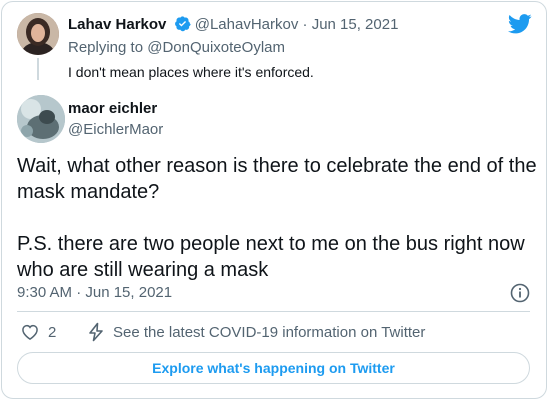 The image size is (550, 402). Describe the element at coordinates (182, 24) in the screenshot. I see `verified-badge-icon` at that location.